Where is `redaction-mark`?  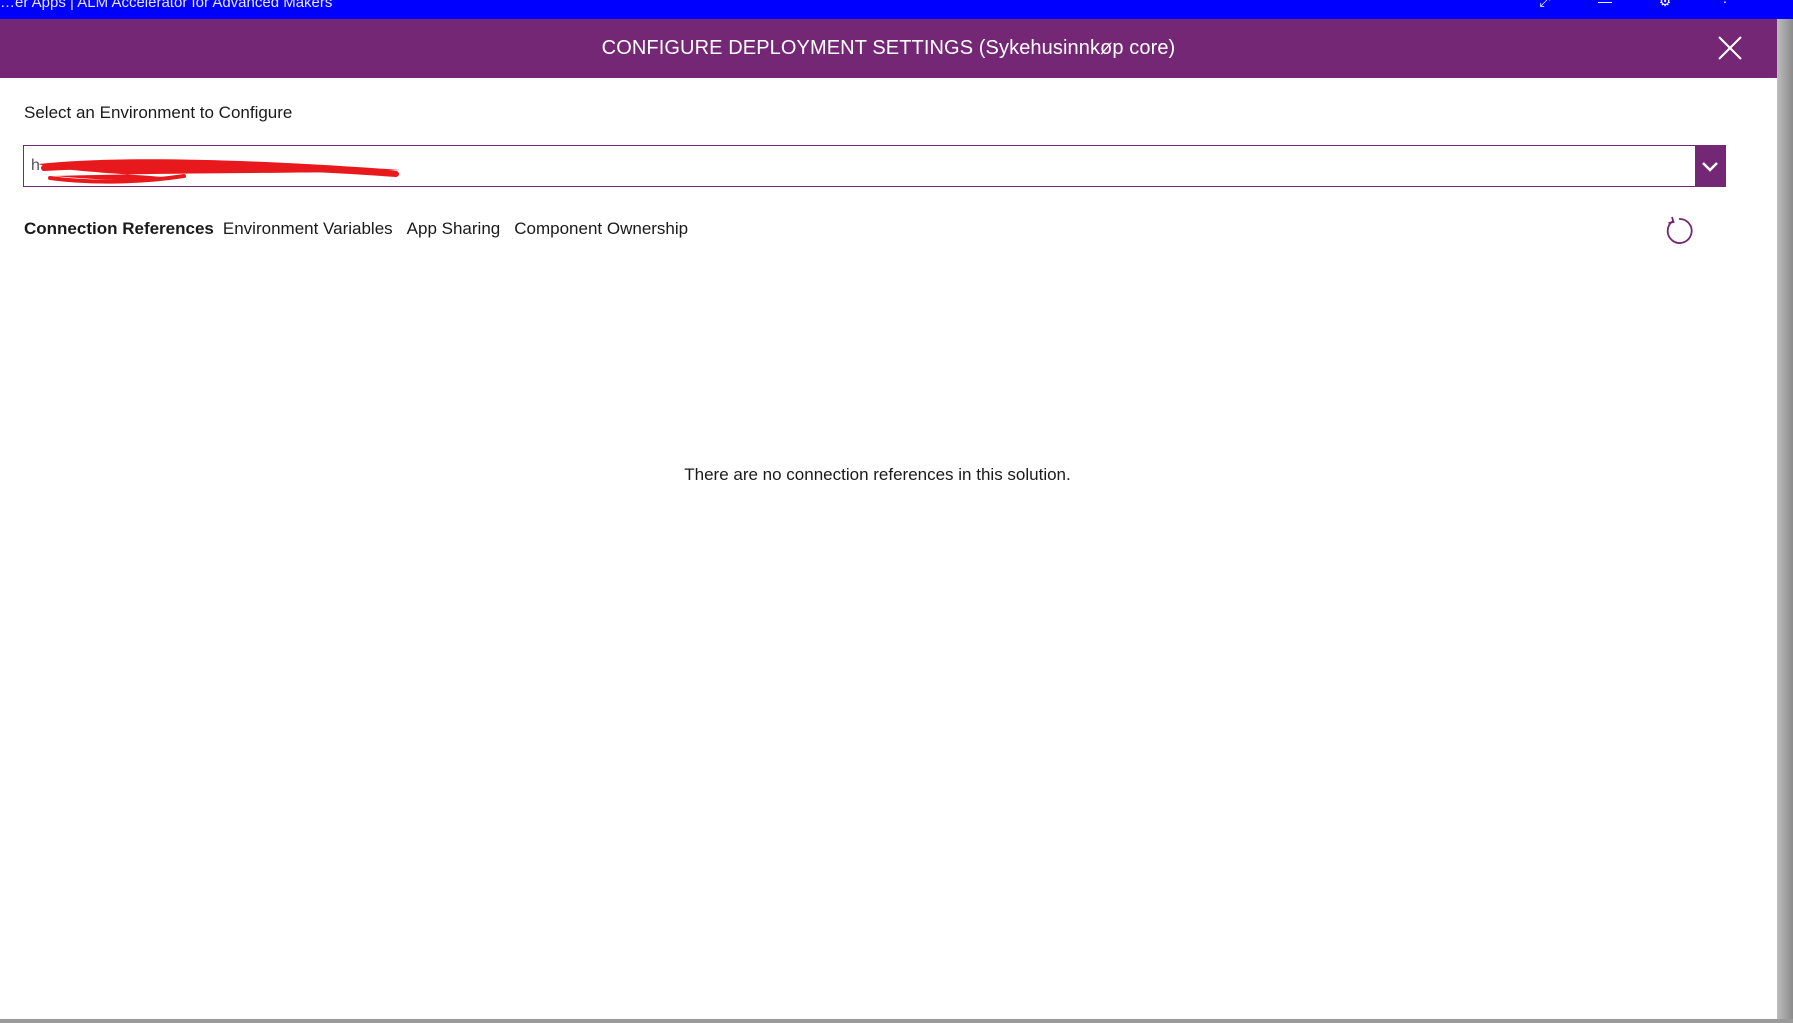
redaction-mark is located at coordinates (219, 171).